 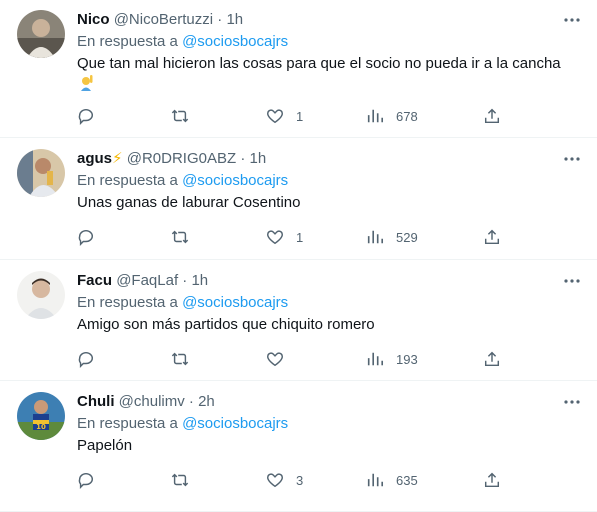 What do you see at coordinates (317, 281) in the screenshot?
I see `tweet-header: Facu @FaqLaf · 1h` at bounding box center [317, 281].